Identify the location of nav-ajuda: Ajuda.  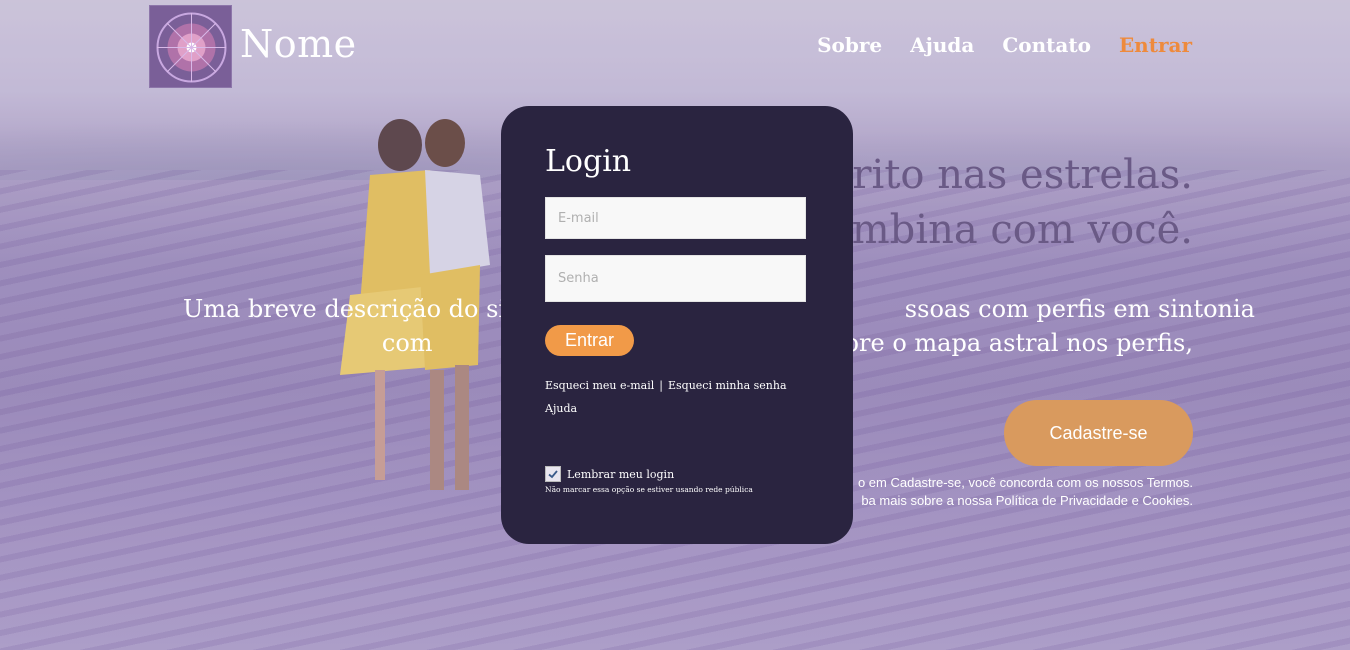
(942, 45).